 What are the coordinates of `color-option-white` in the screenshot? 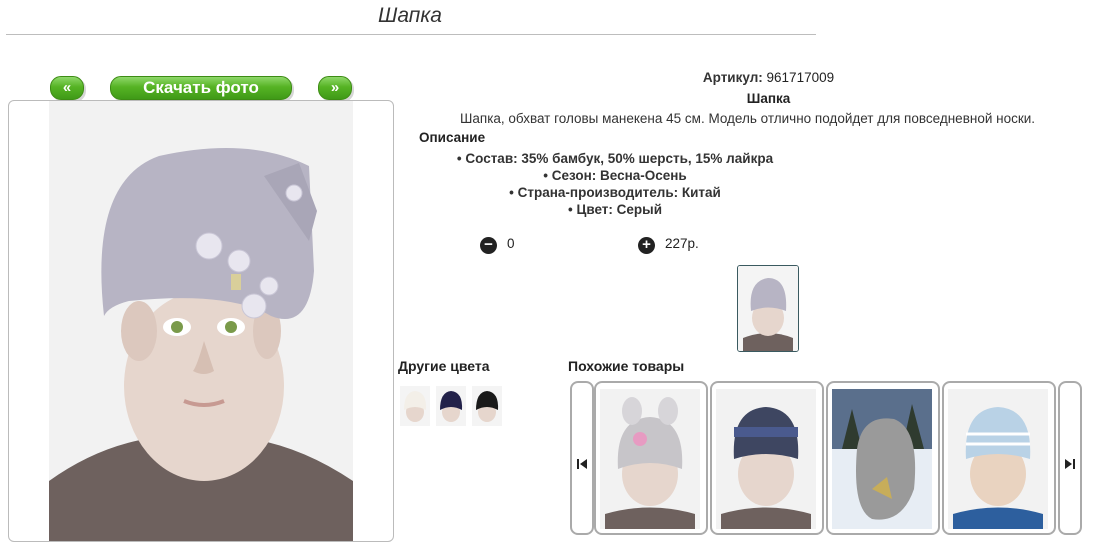 It's located at (415, 406).